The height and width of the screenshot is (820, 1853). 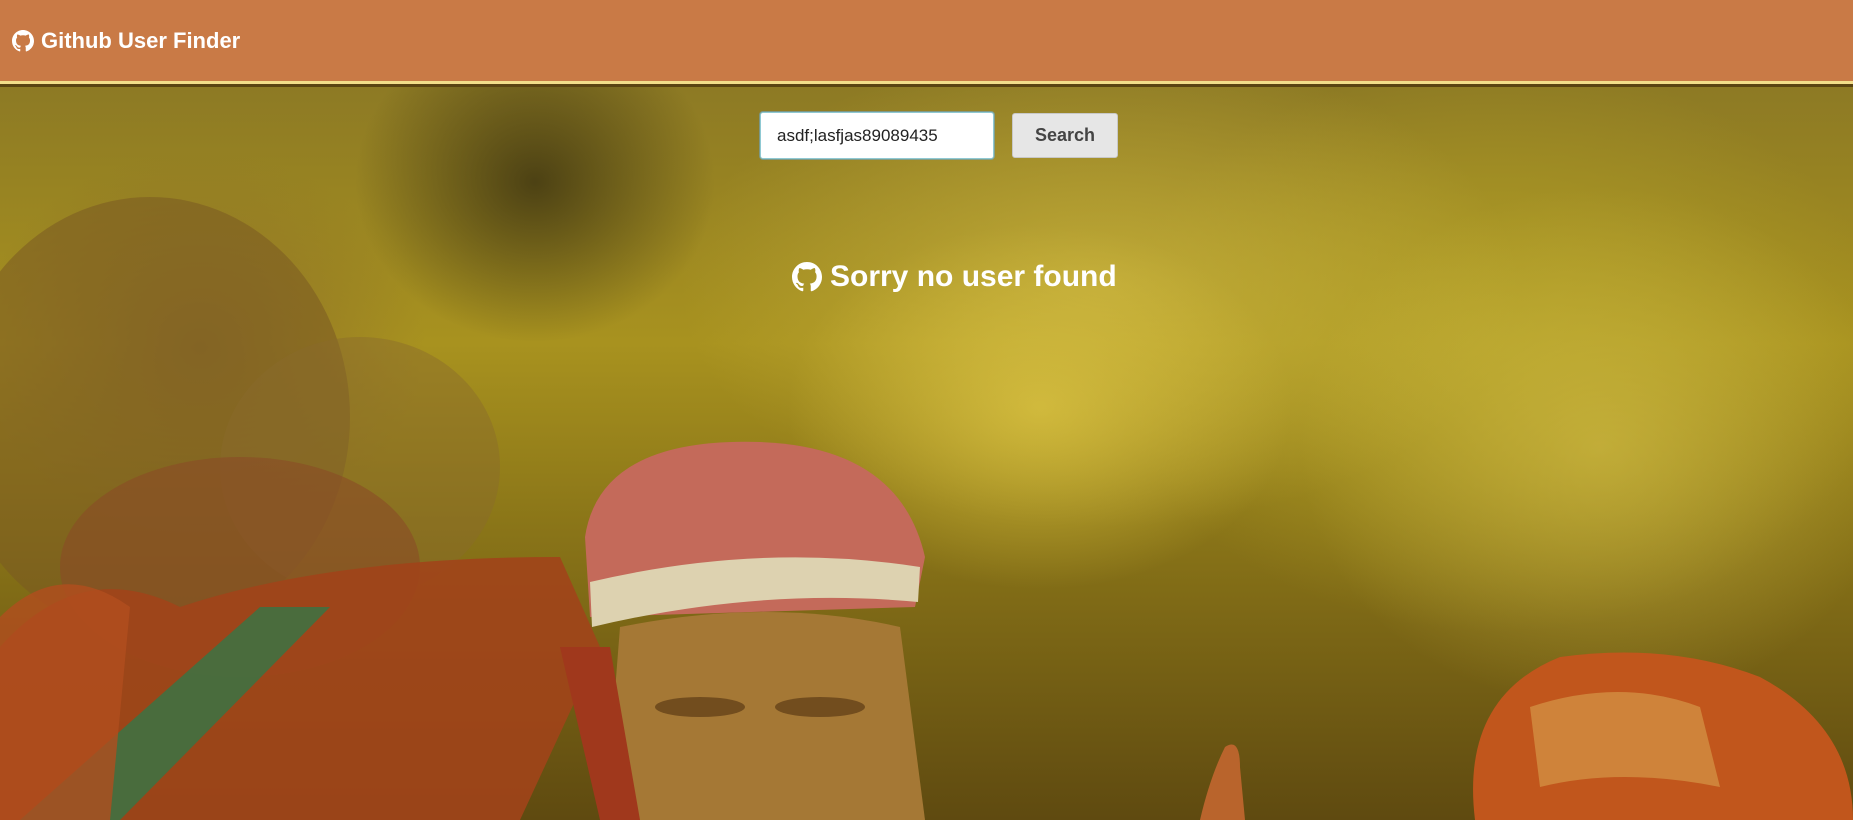 I want to click on search-input, so click(x=877, y=135).